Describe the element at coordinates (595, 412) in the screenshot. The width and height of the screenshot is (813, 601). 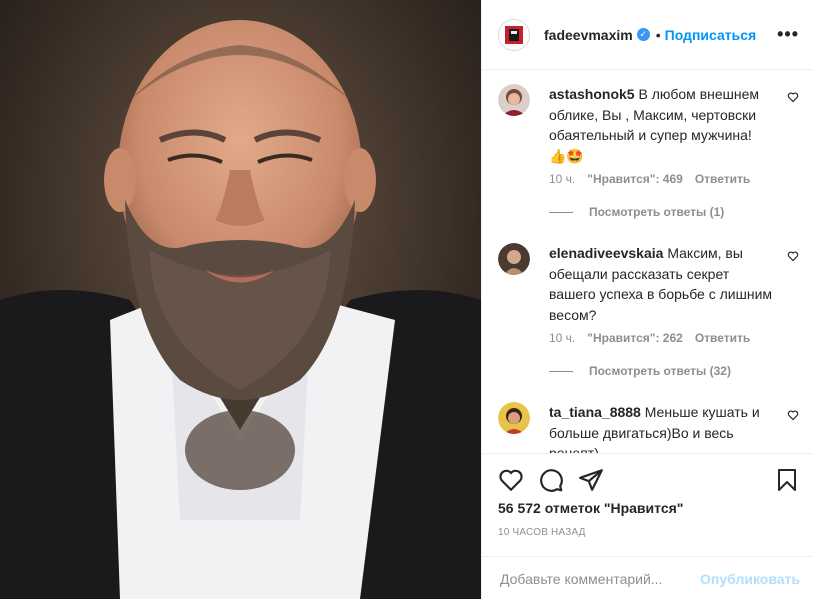
I see `comment-username: ta_tiana_8888` at that location.